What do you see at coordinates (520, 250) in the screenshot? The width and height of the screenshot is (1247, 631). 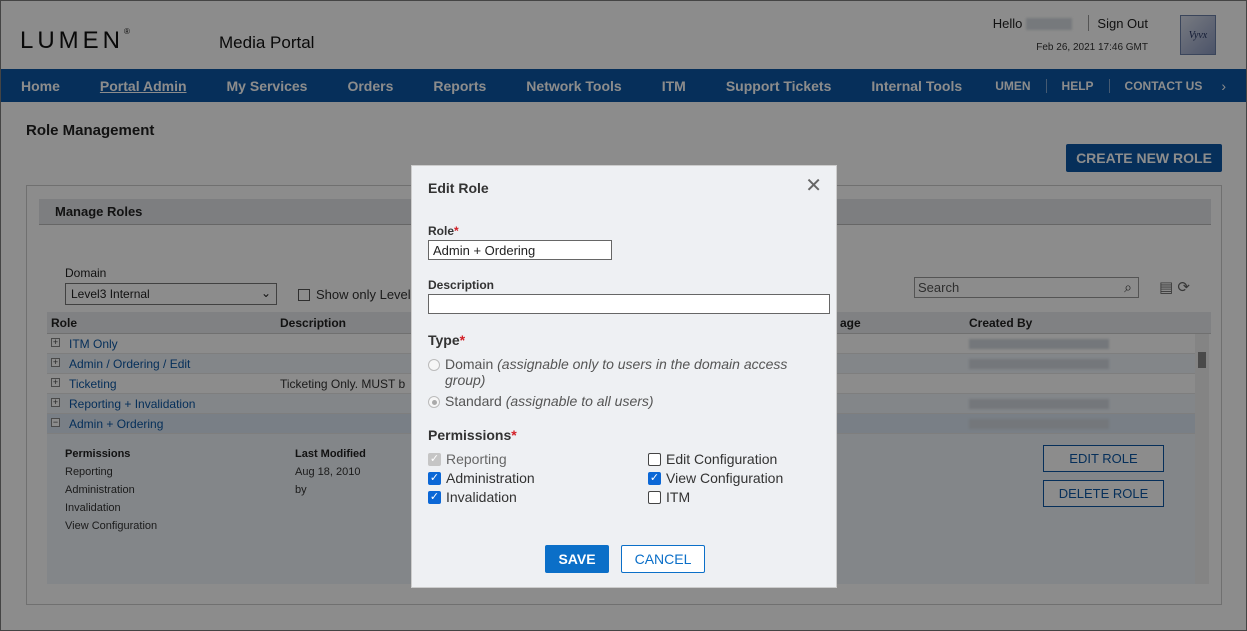 I see `role-input` at bounding box center [520, 250].